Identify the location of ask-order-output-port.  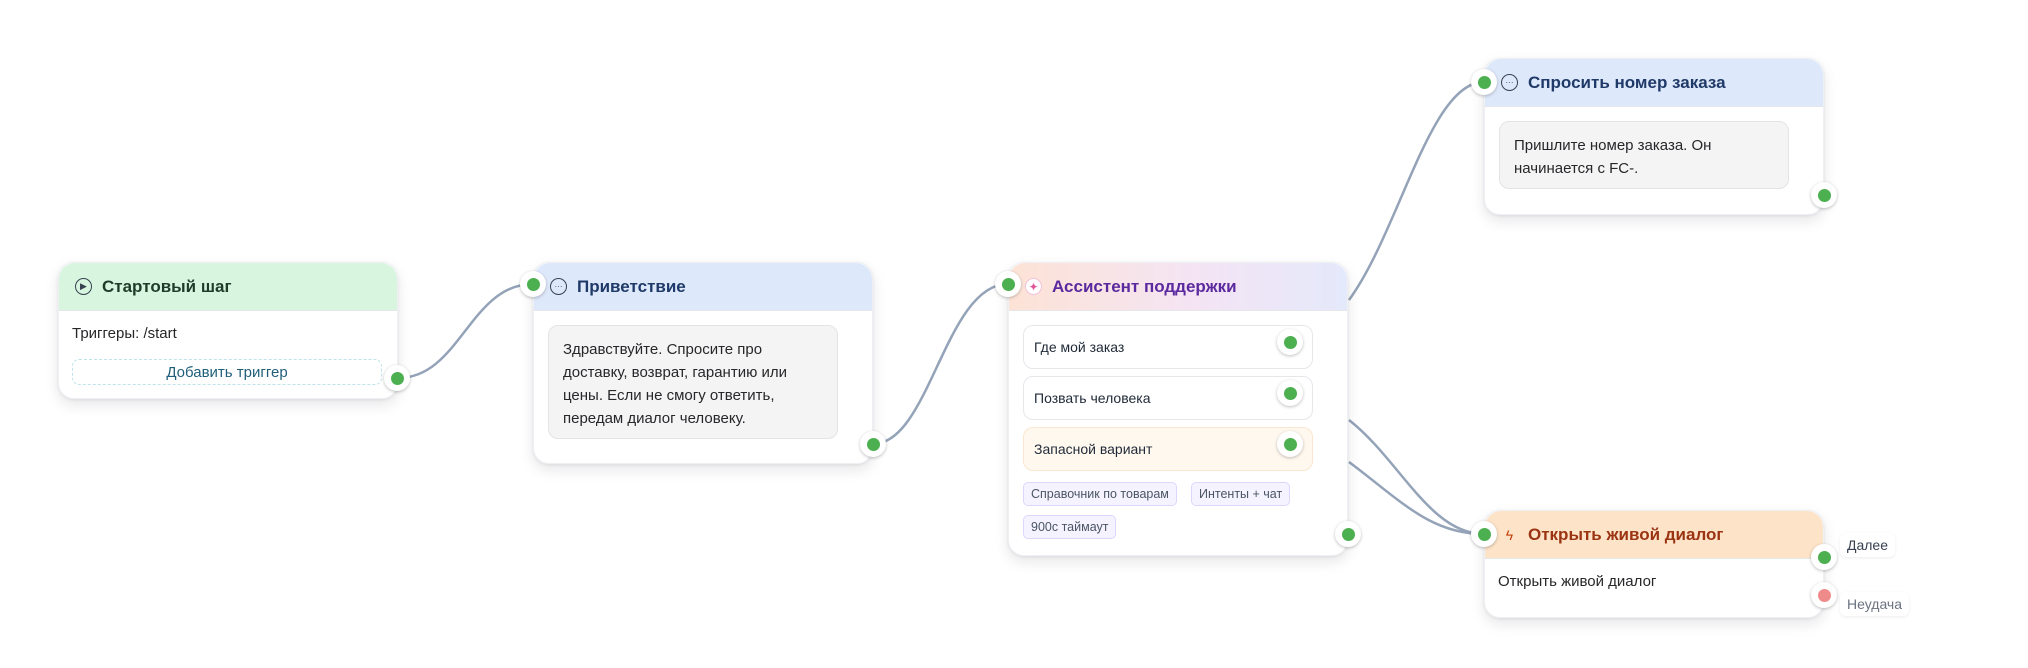
(1824, 195).